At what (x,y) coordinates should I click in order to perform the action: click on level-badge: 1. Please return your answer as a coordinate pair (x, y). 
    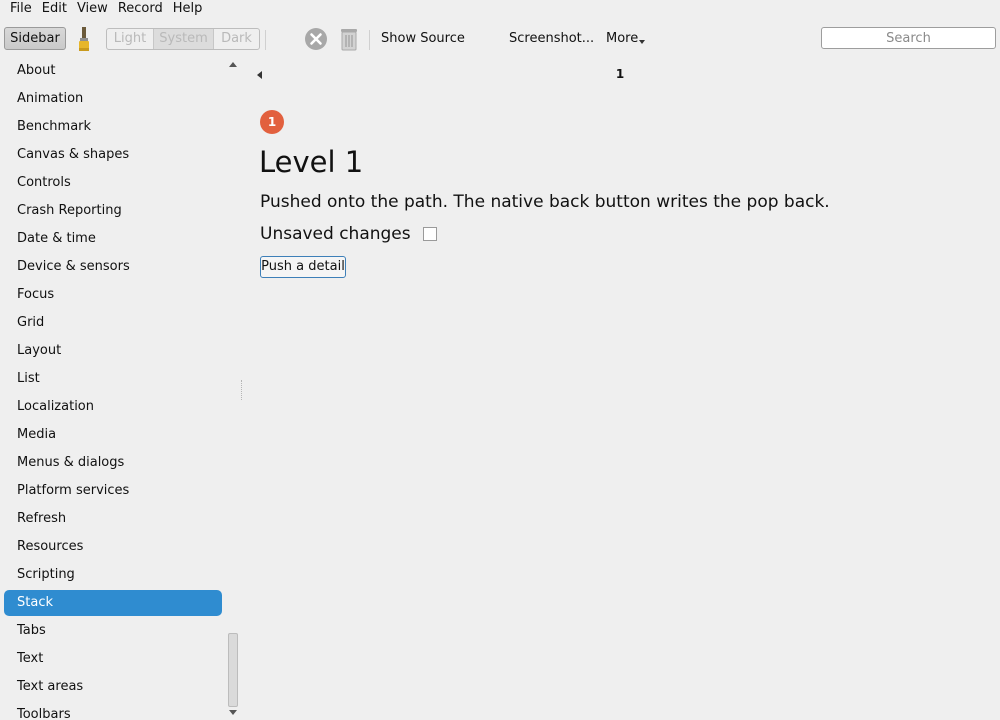
    Looking at the image, I should click on (272, 122).